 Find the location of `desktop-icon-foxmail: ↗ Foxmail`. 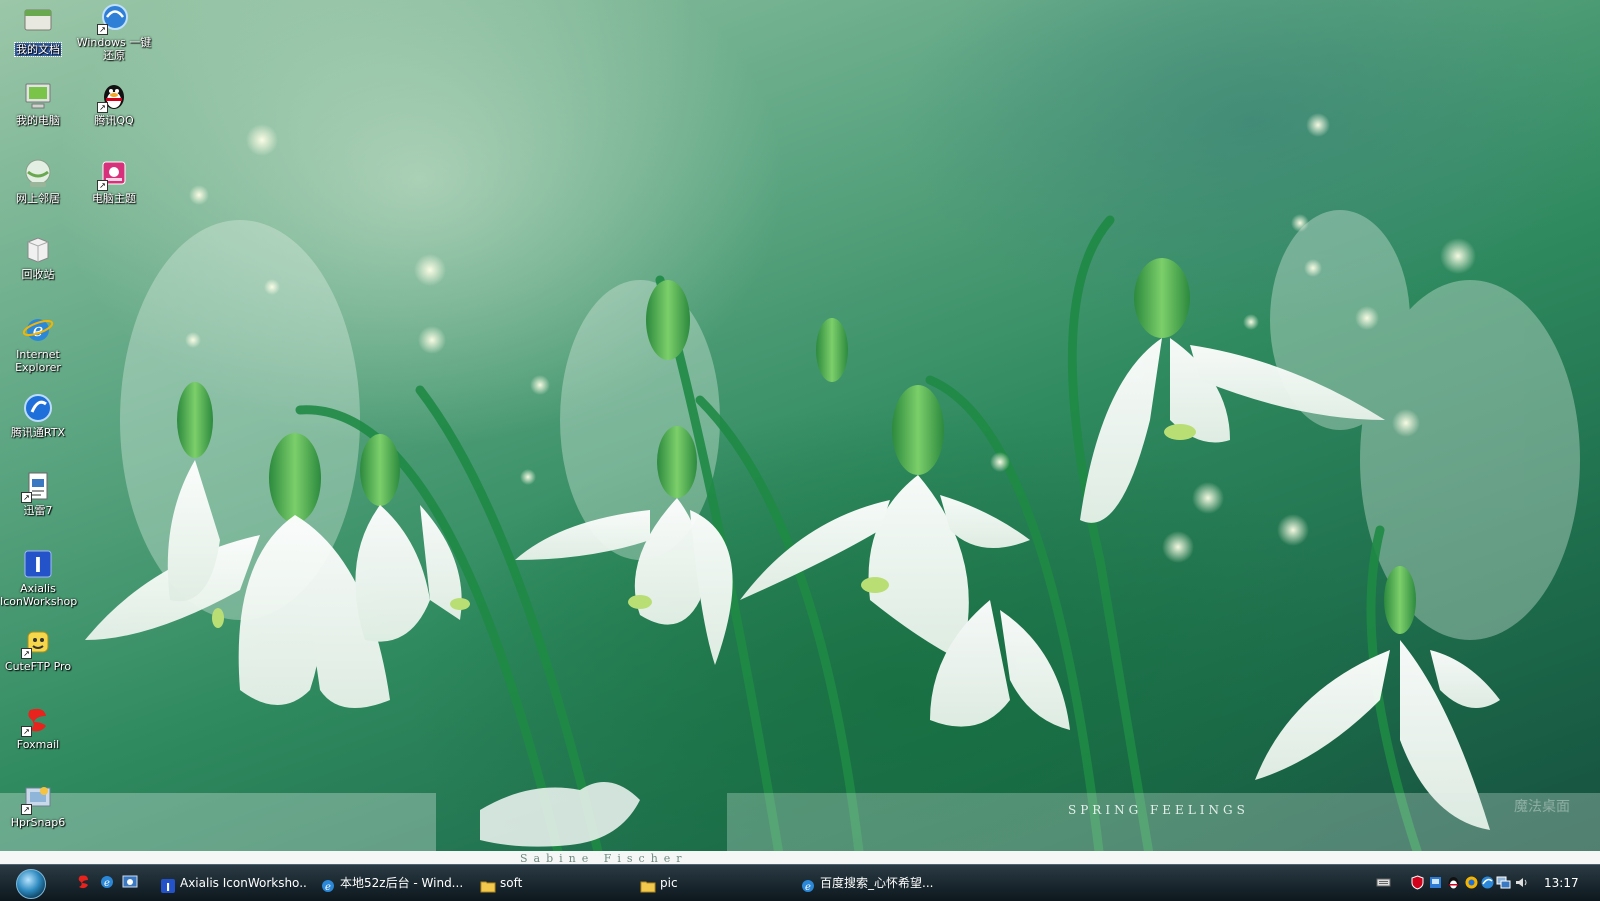

desktop-icon-foxmail: ↗ Foxmail is located at coordinates (38, 727).